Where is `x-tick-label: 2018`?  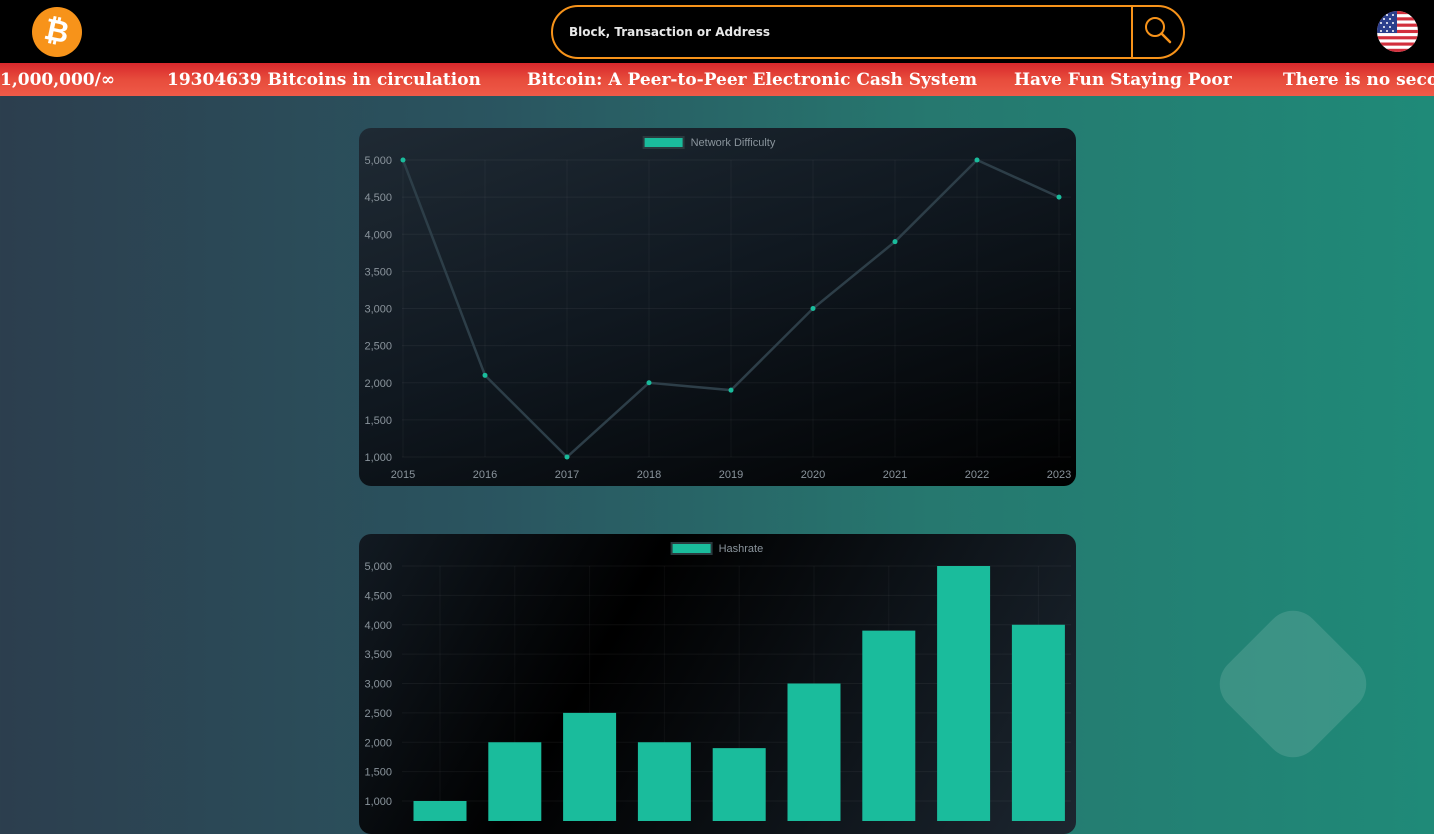
x-tick-label: 2018 is located at coordinates (649, 475).